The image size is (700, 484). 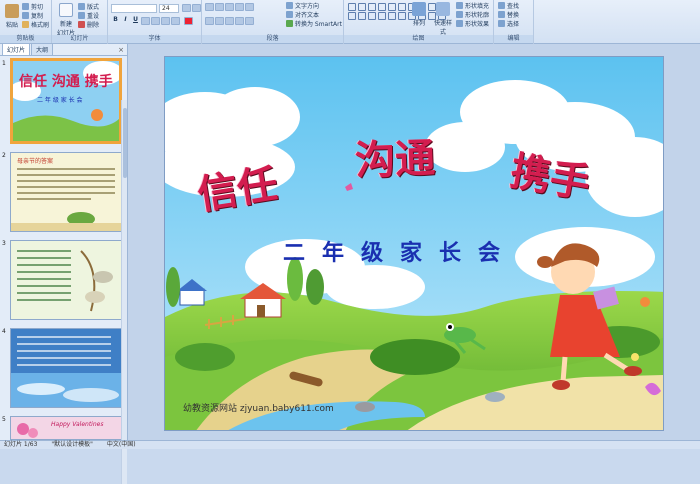 I want to click on select-button: 选择, so click(x=508, y=23).